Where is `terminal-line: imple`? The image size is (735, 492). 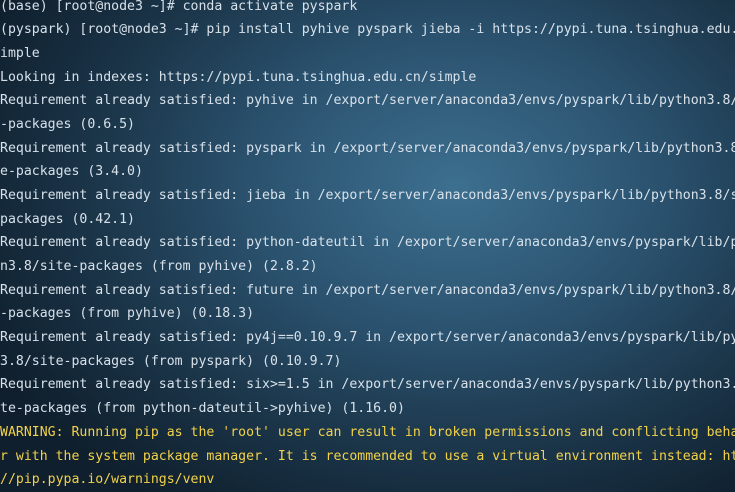 terminal-line: imple is located at coordinates (20, 53).